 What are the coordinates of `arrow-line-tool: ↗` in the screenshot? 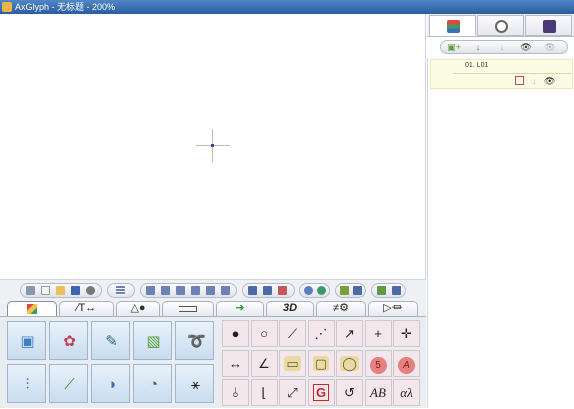 It's located at (349, 333).